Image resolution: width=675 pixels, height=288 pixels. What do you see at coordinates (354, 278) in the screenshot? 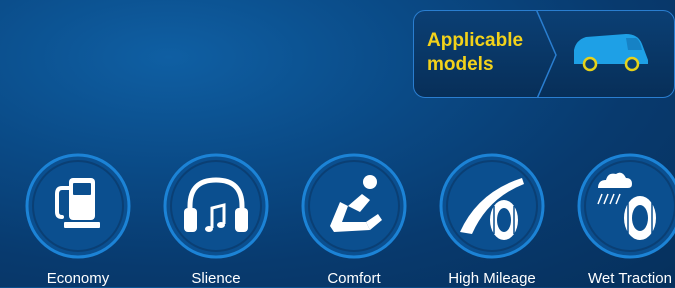
I see `feature-label: Comfort` at bounding box center [354, 278].